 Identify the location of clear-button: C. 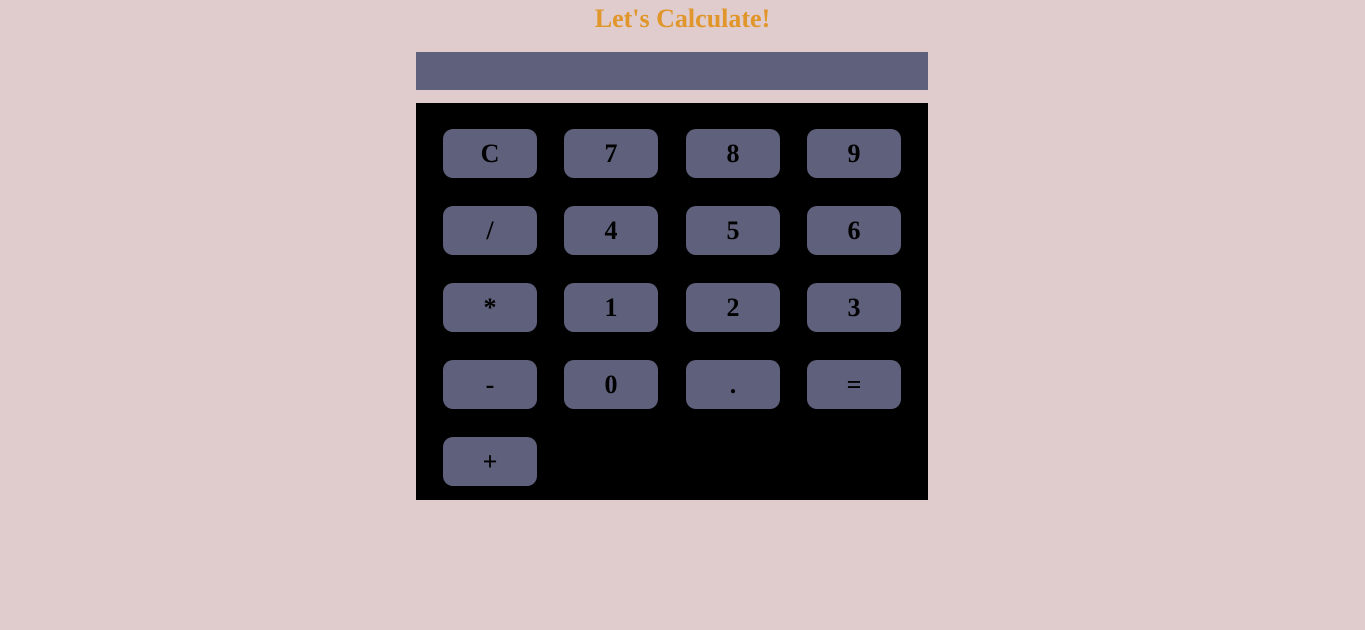
(490, 153).